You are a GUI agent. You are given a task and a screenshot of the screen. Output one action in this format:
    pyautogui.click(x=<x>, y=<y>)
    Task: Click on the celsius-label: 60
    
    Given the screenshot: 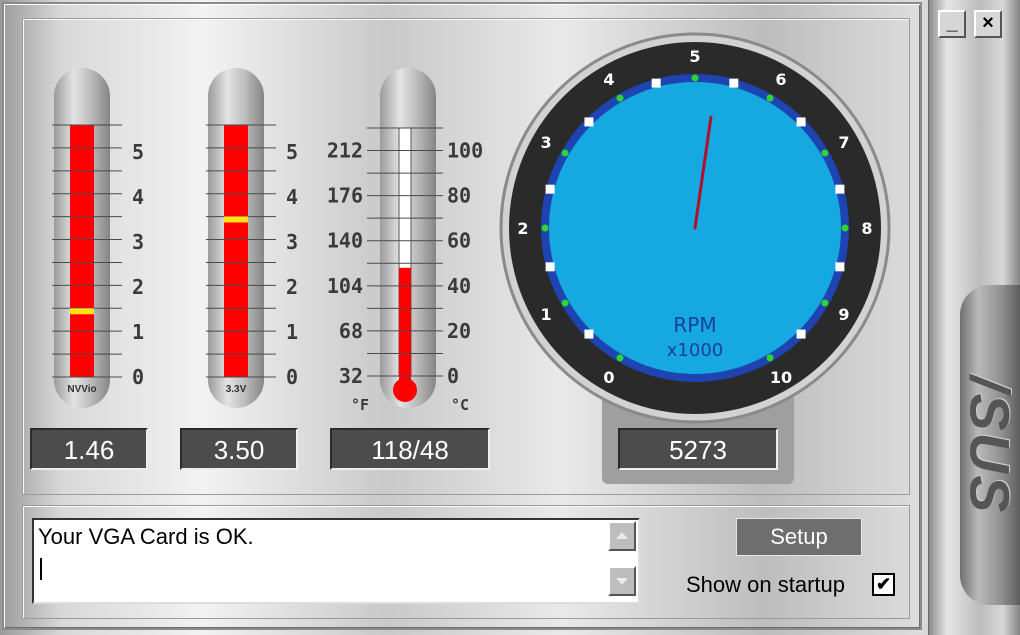 What is the action you would take?
    pyautogui.click(x=459, y=241)
    